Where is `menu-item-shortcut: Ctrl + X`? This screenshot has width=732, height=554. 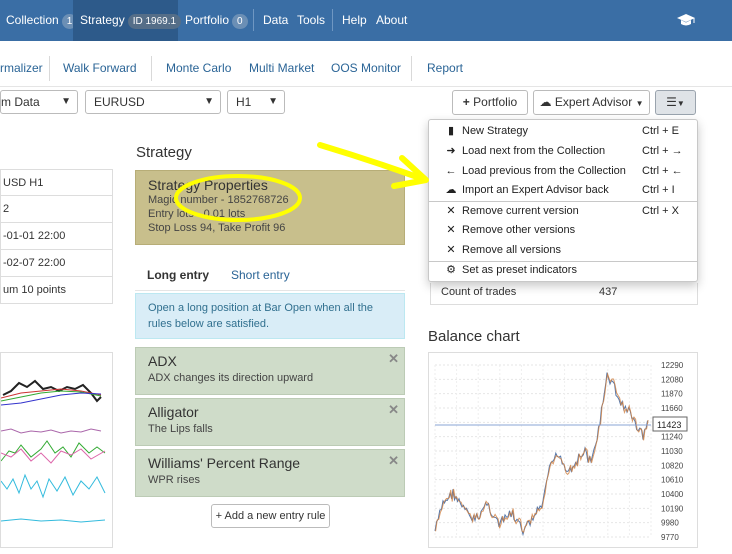 menu-item-shortcut: Ctrl + X is located at coordinates (660, 211).